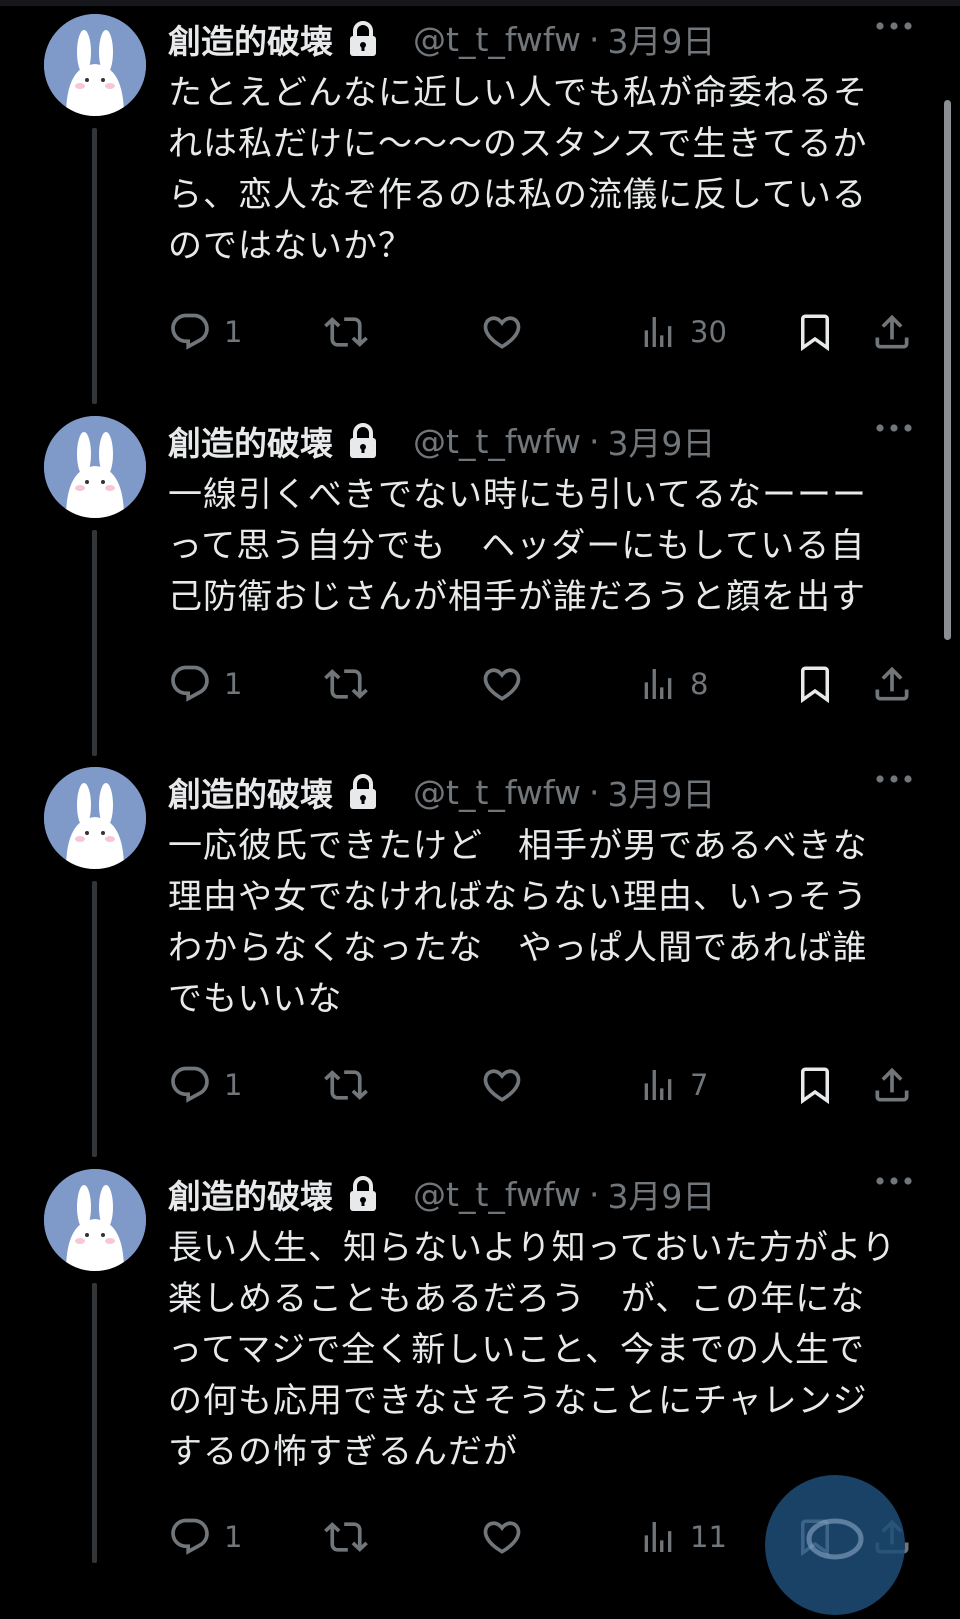  Describe the element at coordinates (673, 684) in the screenshot. I see `views-button: 8` at that location.